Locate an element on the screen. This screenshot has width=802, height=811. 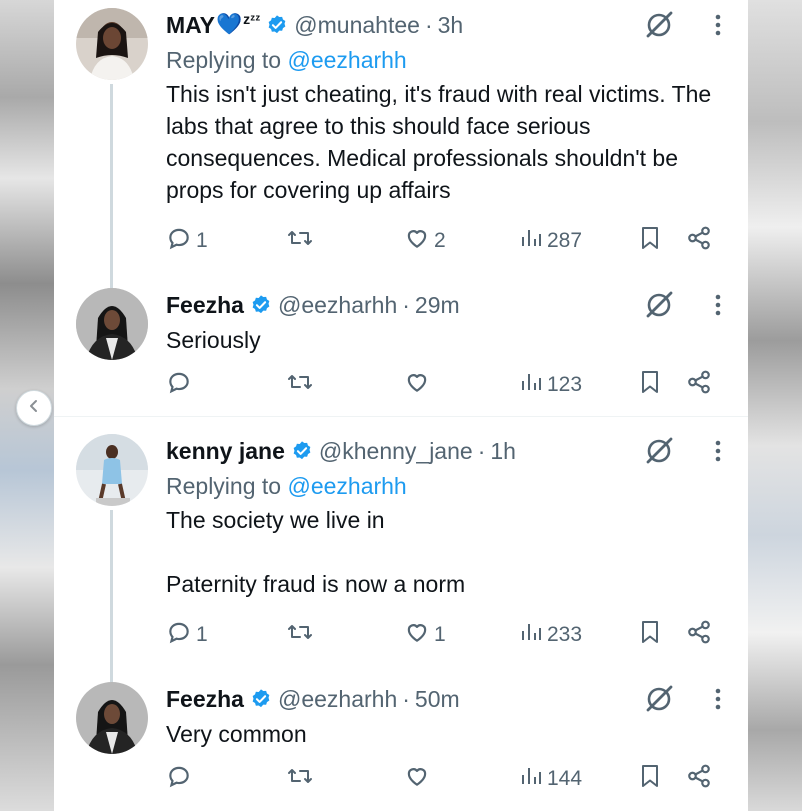
action-bar: 1 1 233 is located at coordinates (446, 635).